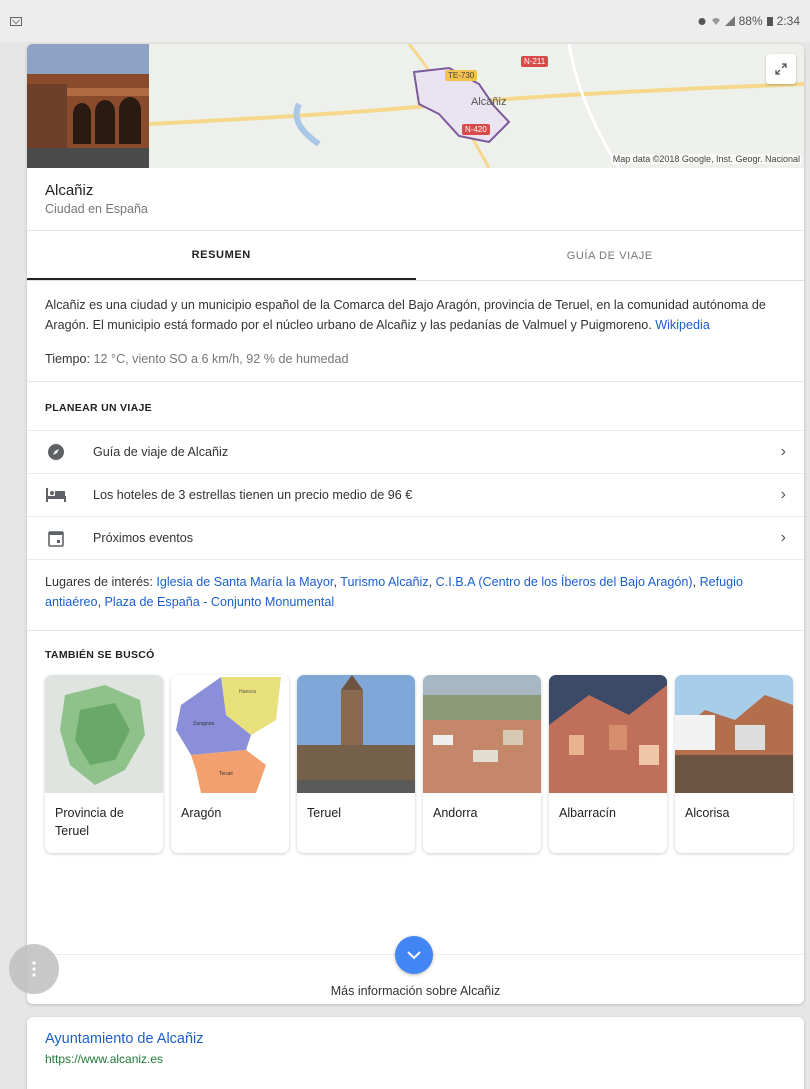 This screenshot has height=1089, width=810. I want to click on poi-link: Turismo Alcañiz, so click(384, 582).